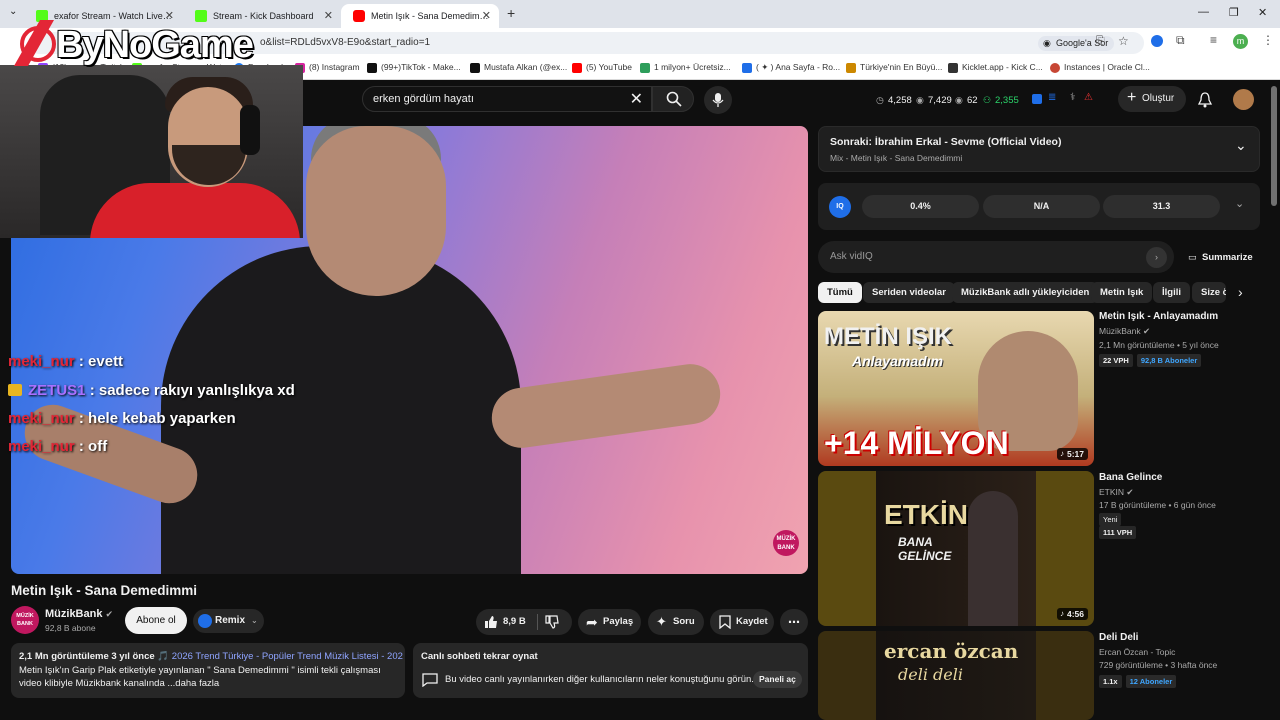  What do you see at coordinates (1205, 100) in the screenshot?
I see `bell-icon` at bounding box center [1205, 100].